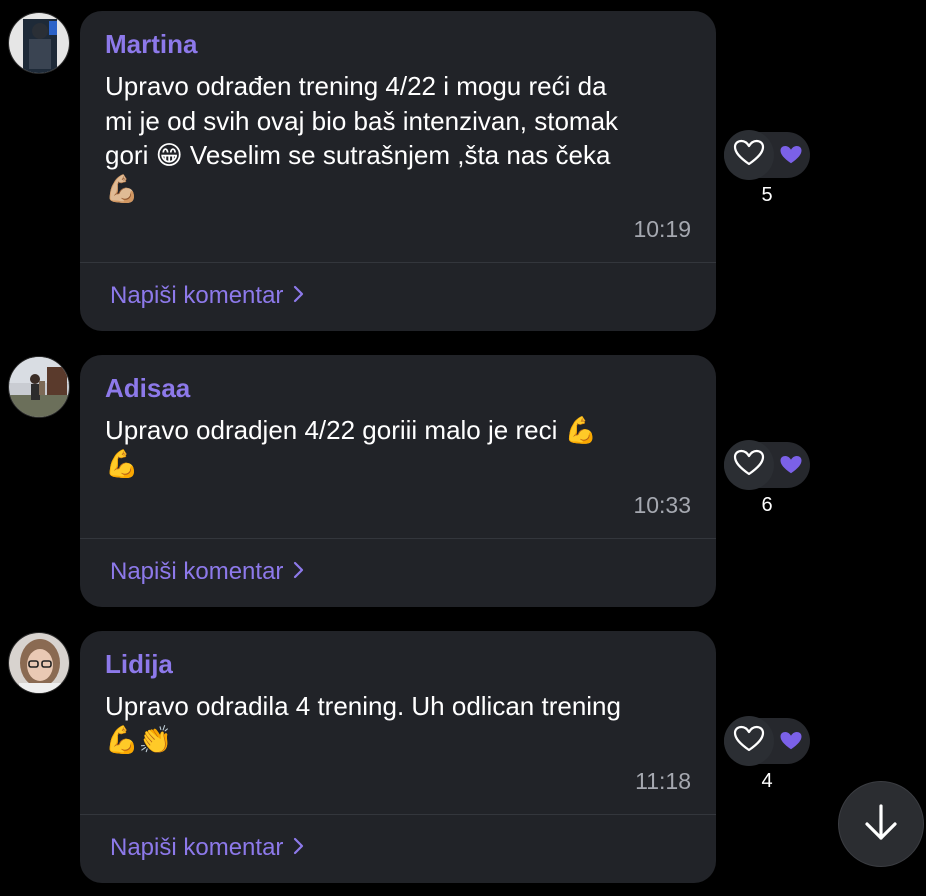 Image resolution: width=926 pixels, height=896 pixels. Describe the element at coordinates (767, 195) in the screenshot. I see `reaction-count: 5` at that location.